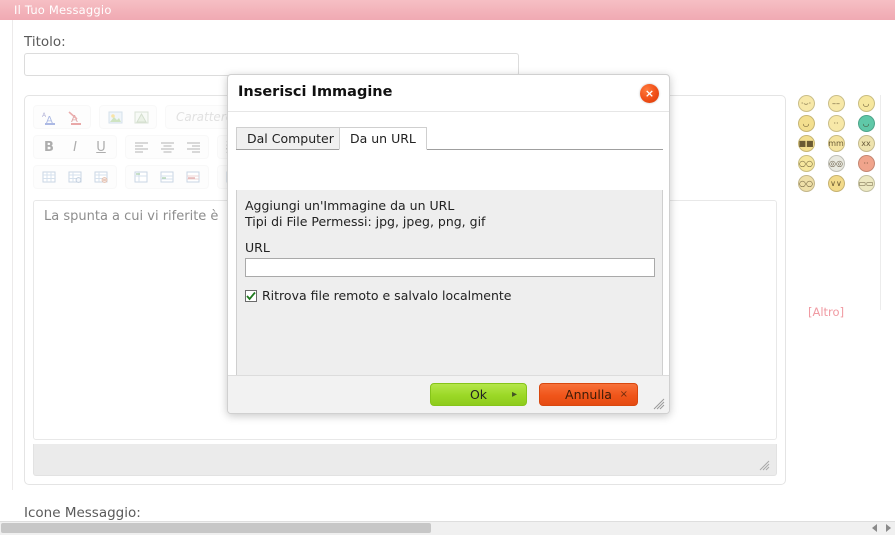 The width and height of the screenshot is (895, 535). I want to click on page-header-bar: Il Tuo Messaggio, so click(447, 10).